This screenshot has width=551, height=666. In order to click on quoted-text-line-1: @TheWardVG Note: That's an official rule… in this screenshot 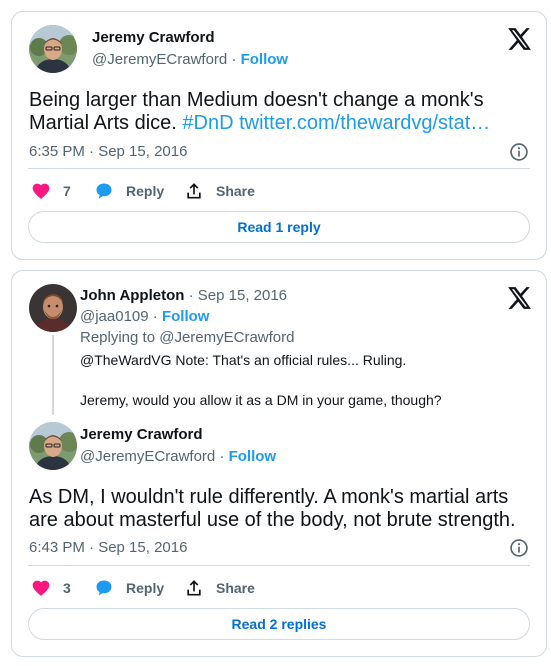, I will do `click(243, 360)`.